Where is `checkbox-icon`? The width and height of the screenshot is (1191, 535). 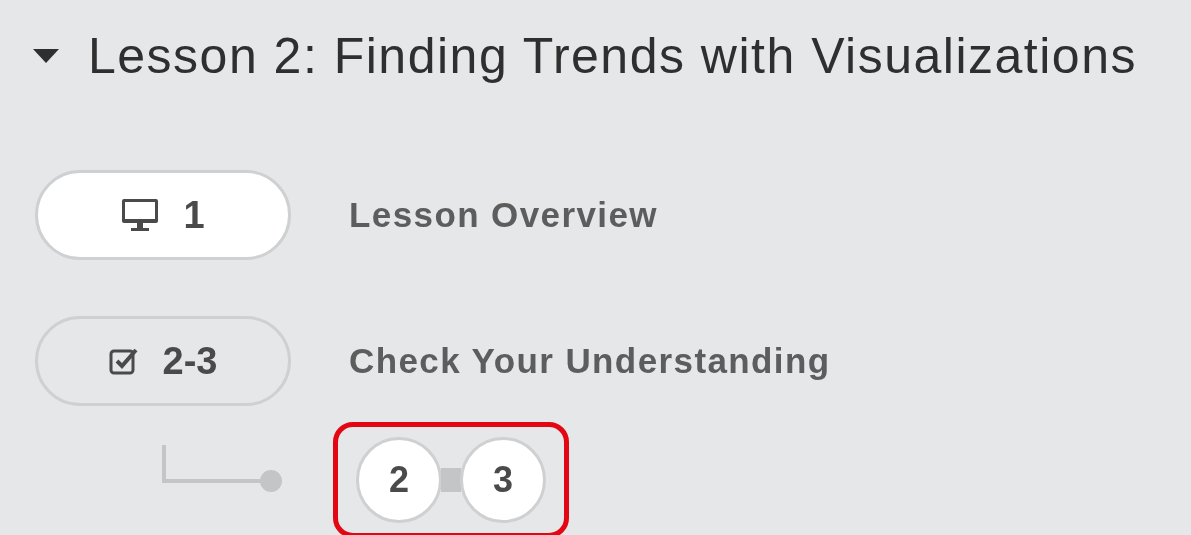 checkbox-icon is located at coordinates (123, 361).